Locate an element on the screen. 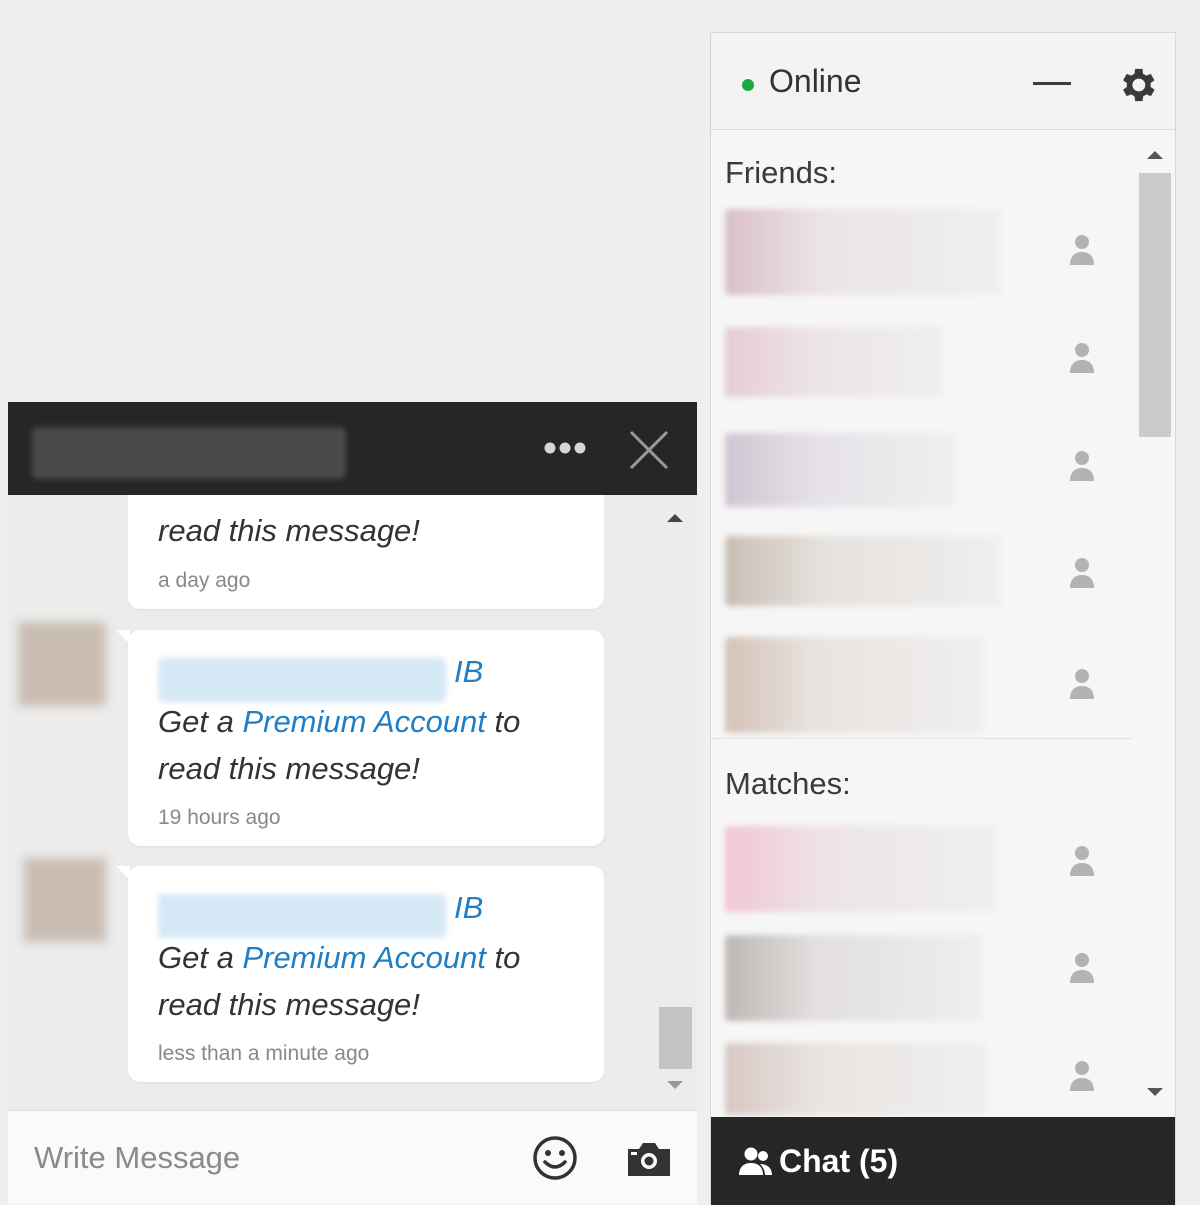 This screenshot has width=1200, height=1205. message-timestamp: less than a minute ago is located at coordinates (264, 1053).